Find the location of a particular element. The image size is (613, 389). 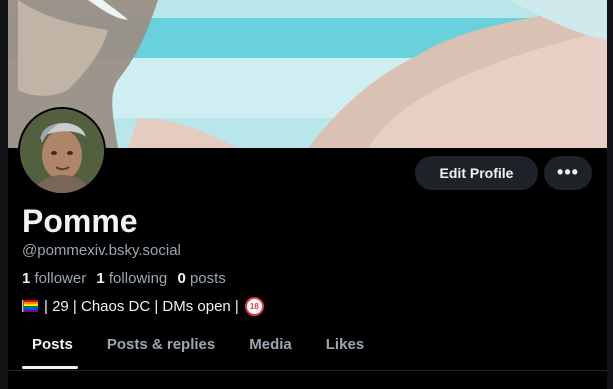

rainbow-flag-icon is located at coordinates (30, 305).